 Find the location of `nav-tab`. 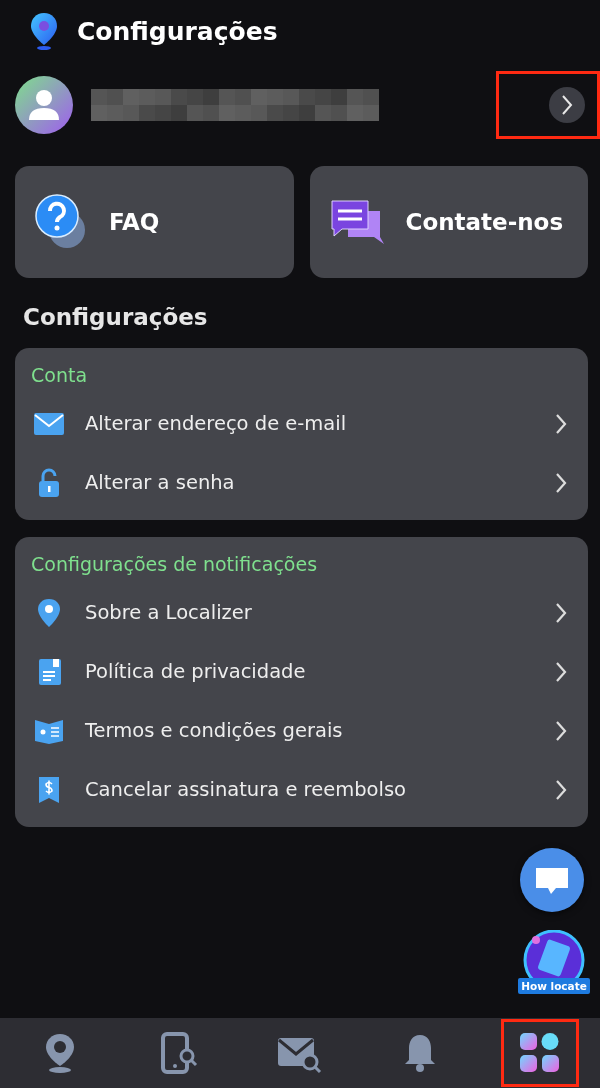

nav-tab is located at coordinates (540, 1053).